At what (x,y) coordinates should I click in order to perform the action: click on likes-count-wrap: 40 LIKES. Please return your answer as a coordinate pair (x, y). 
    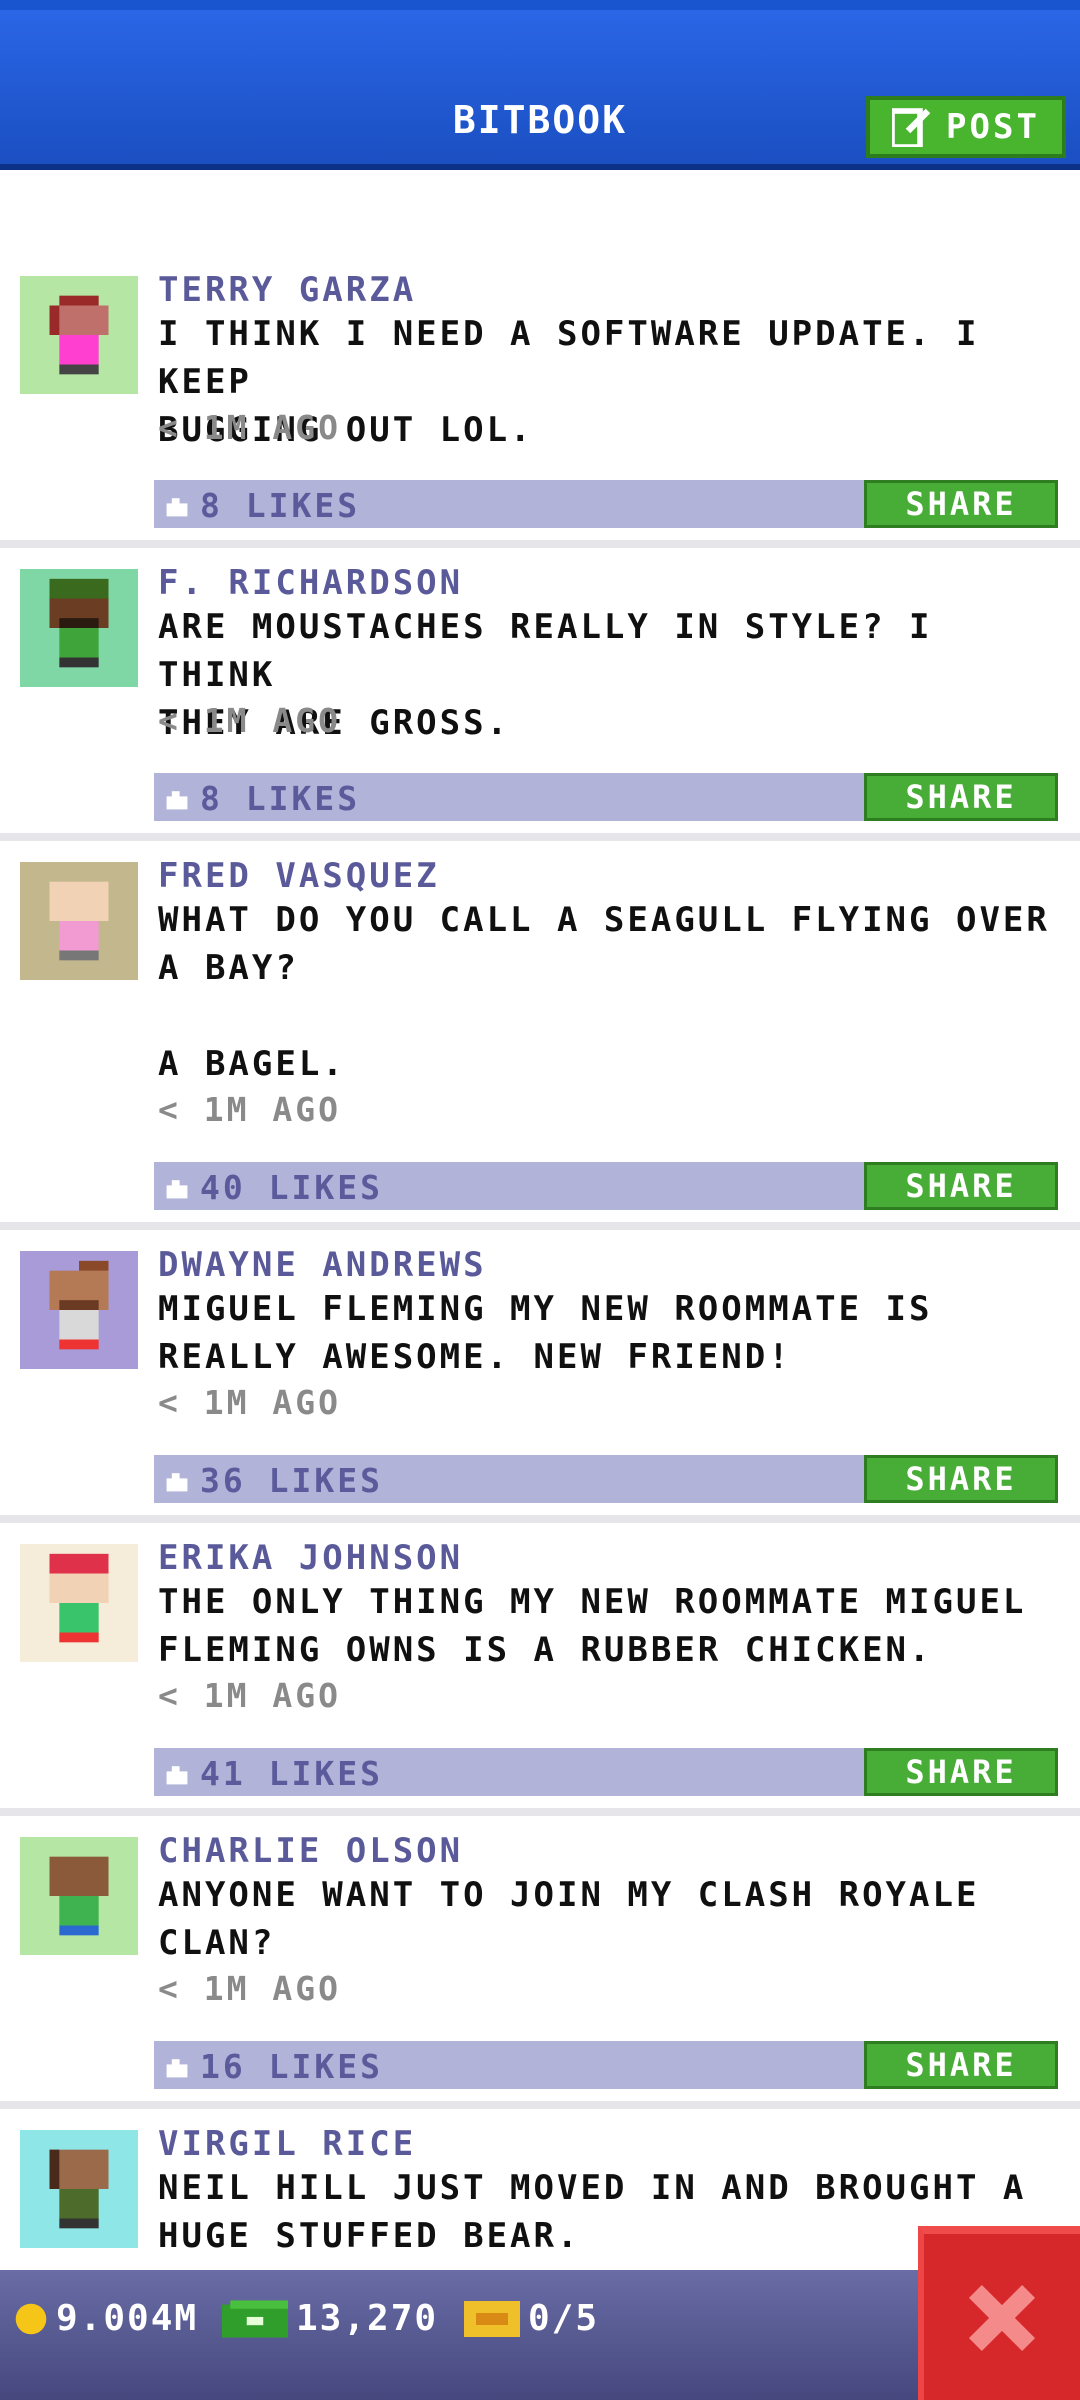
    Looking at the image, I should click on (273, 1187).